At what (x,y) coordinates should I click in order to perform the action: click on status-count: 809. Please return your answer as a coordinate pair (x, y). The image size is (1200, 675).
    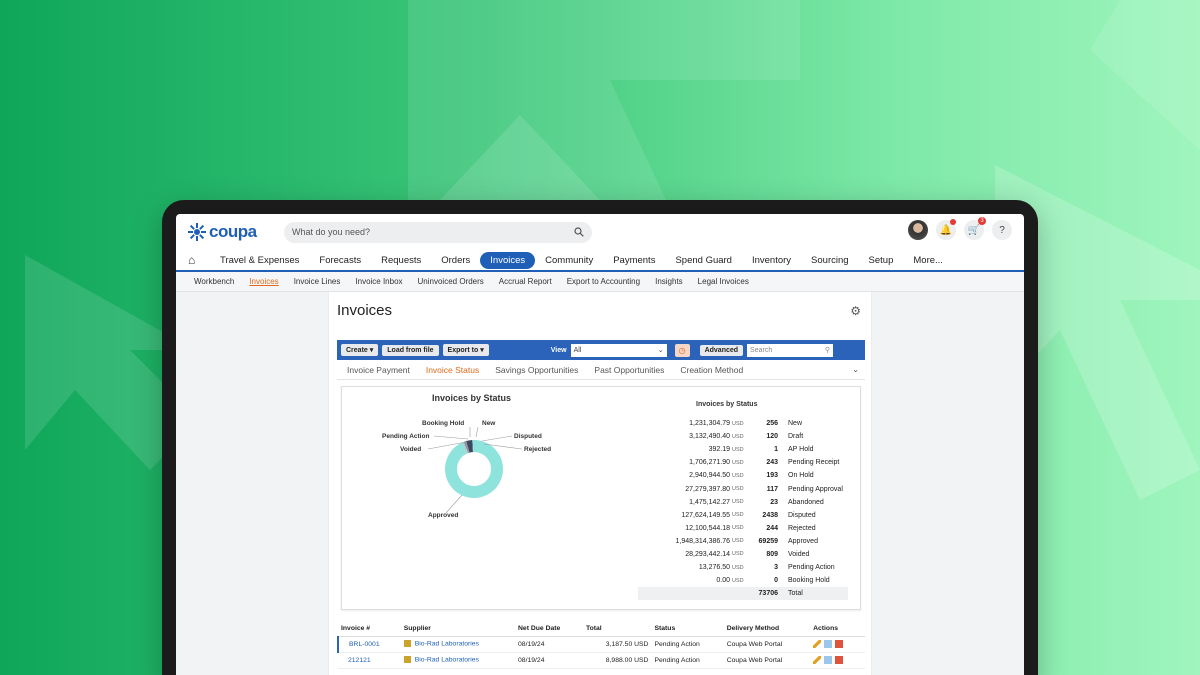
    Looking at the image, I should click on (772, 554).